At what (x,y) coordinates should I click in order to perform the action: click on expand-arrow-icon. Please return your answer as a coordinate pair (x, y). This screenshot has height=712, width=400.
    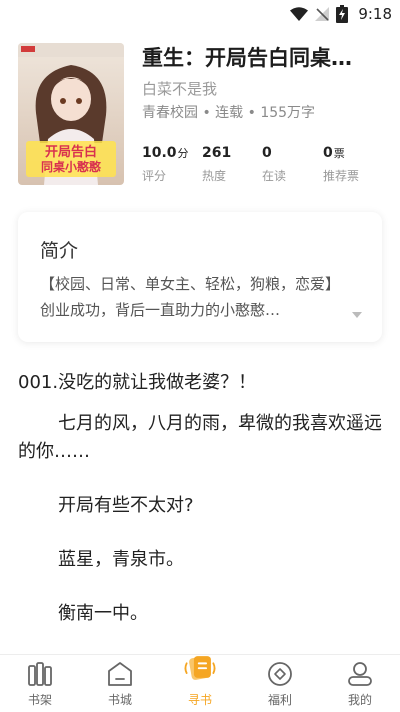
    Looking at the image, I should click on (357, 315).